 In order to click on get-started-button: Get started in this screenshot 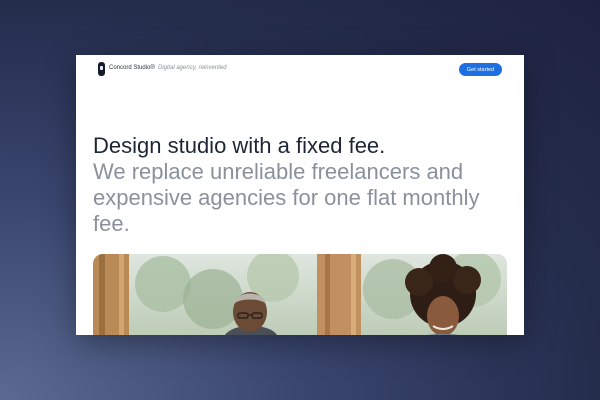, I will do `click(480, 69)`.